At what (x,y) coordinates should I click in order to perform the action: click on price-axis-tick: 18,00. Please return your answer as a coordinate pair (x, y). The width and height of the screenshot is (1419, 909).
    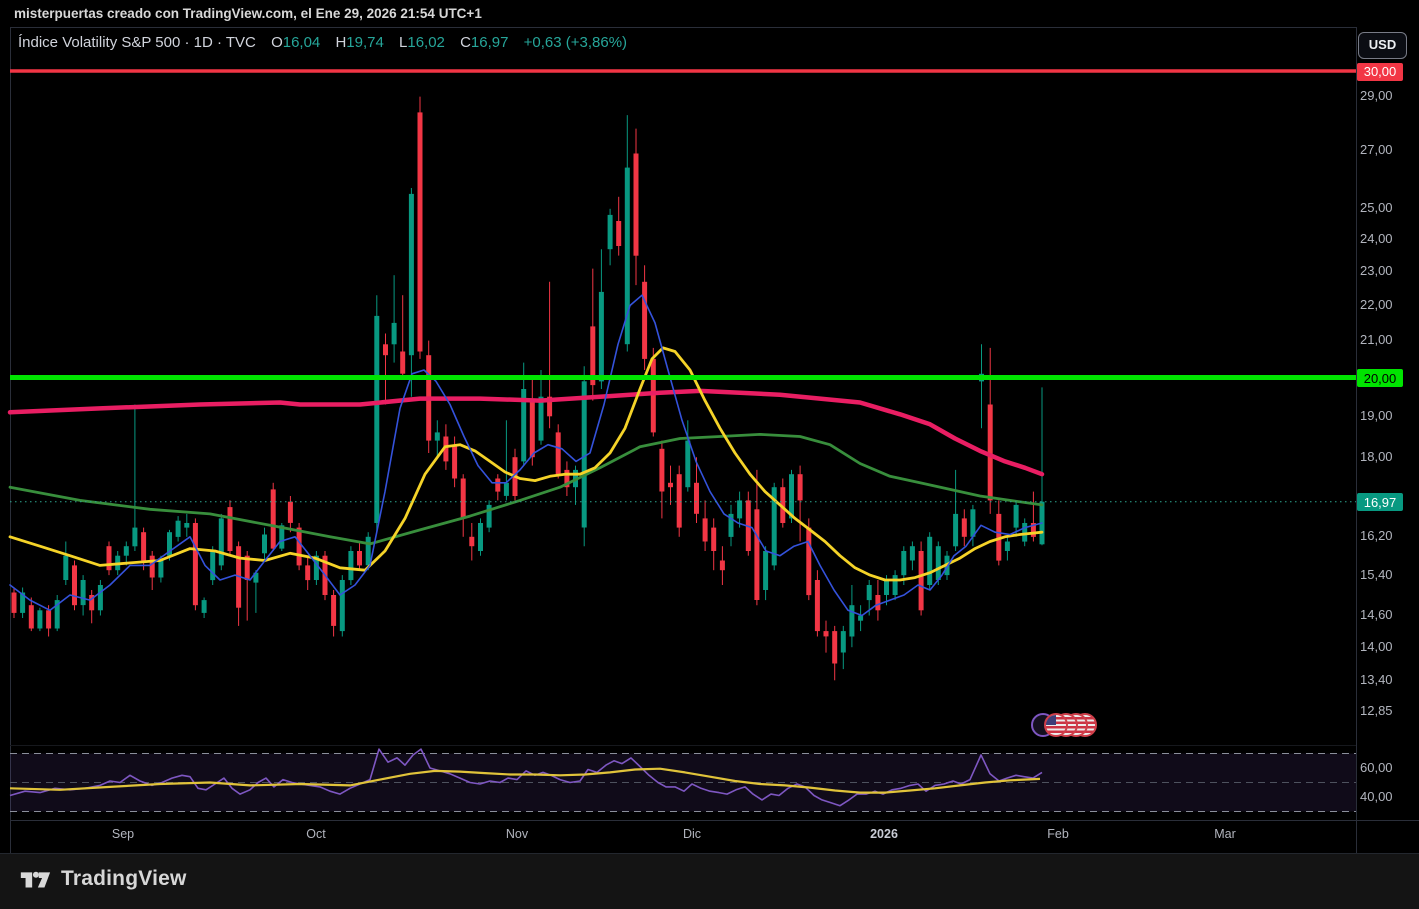
    Looking at the image, I should click on (1376, 456).